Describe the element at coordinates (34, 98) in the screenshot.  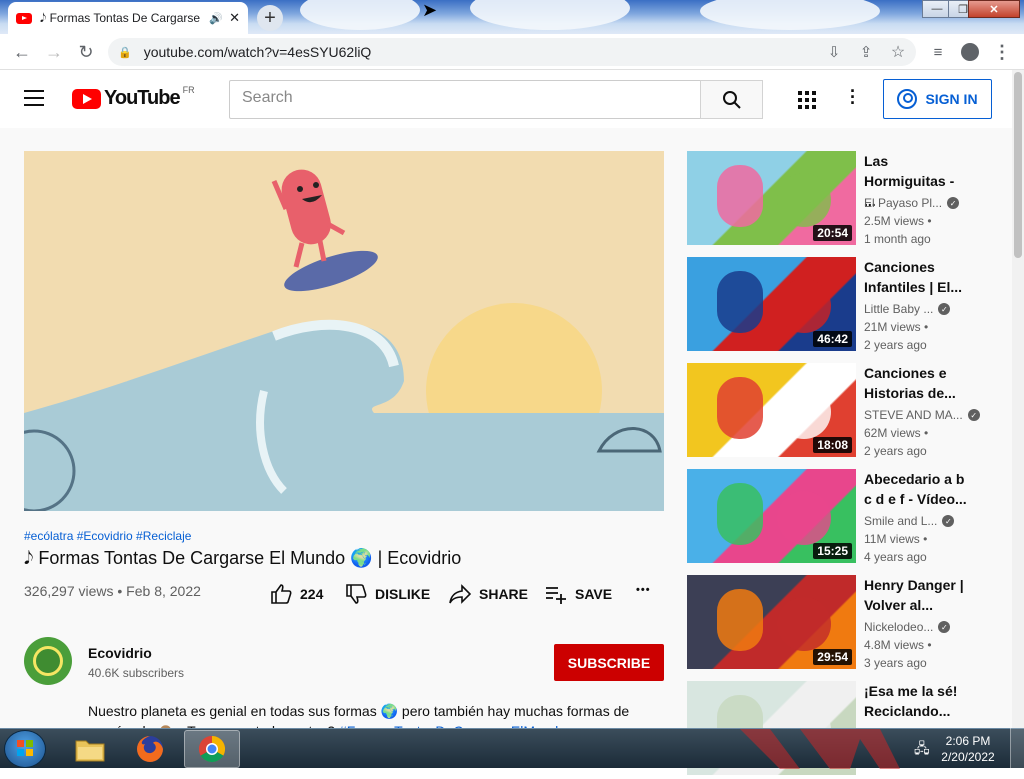
I see `hamburger-menu-icon` at that location.